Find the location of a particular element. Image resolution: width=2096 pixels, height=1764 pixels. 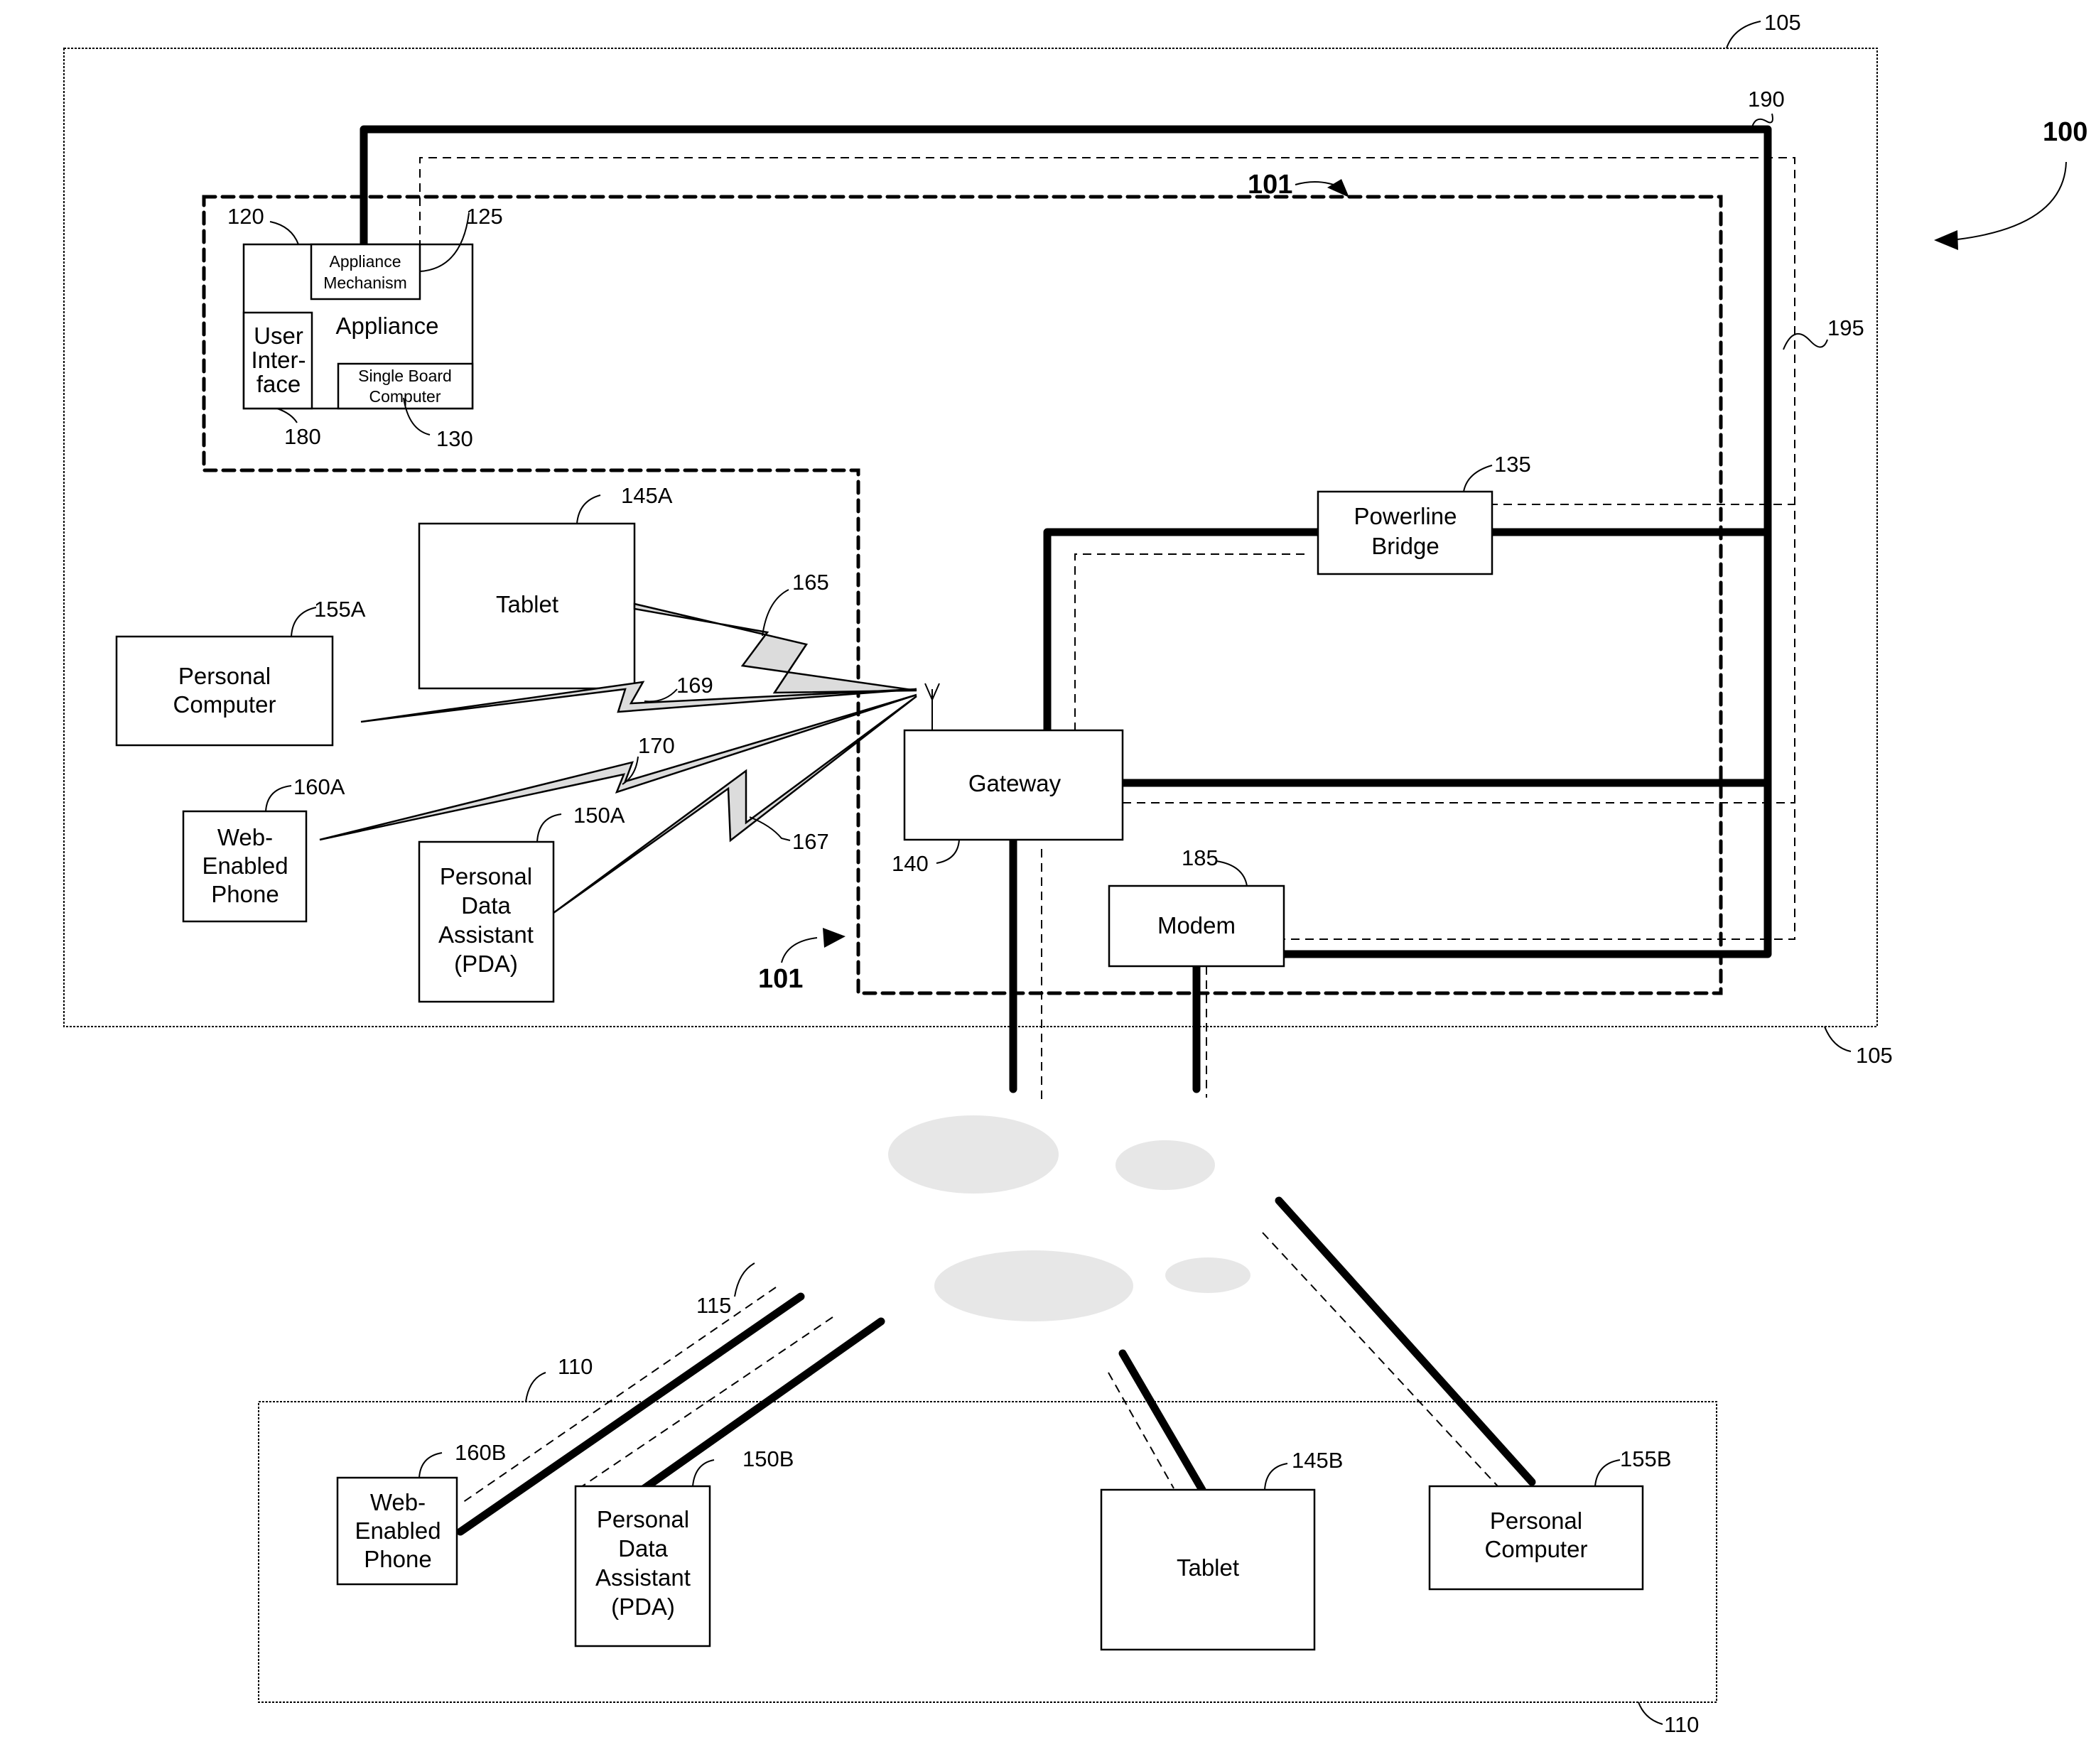

remote-phone-ref: 160B is located at coordinates (480, 1452).